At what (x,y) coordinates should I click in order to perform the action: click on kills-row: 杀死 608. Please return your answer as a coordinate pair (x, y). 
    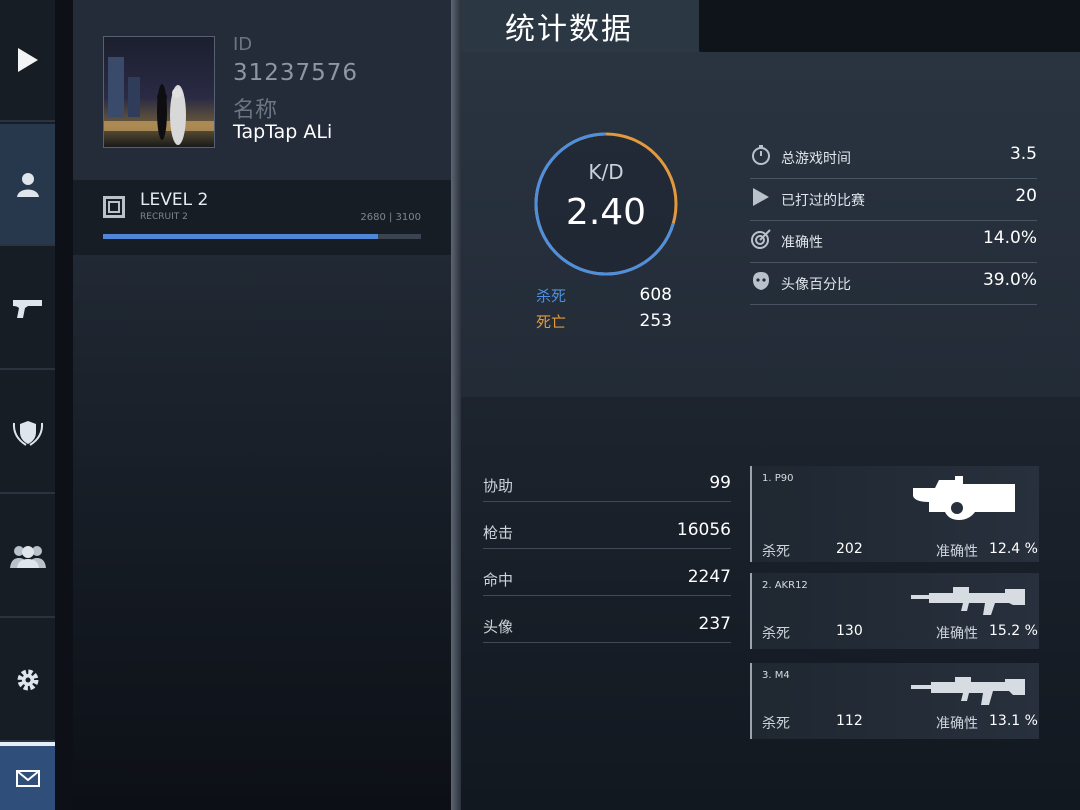
    Looking at the image, I should click on (604, 296).